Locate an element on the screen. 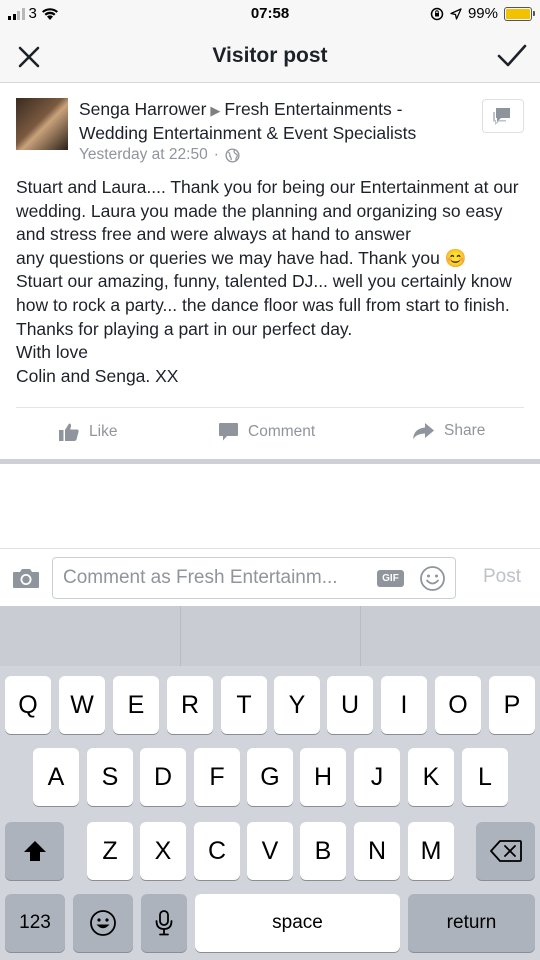 The width and height of the screenshot is (540, 960). post-actions: Like Comment Share is located at coordinates (270, 433).